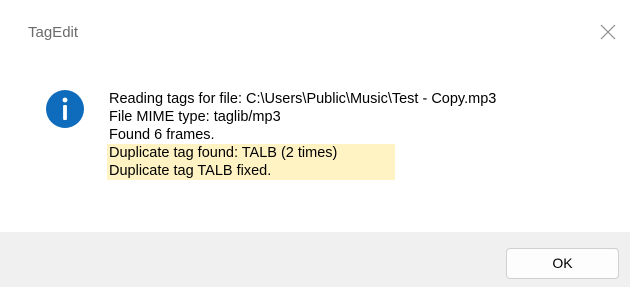 This screenshot has width=630, height=287. What do you see at coordinates (190, 171) in the screenshot?
I see `message-line-duplicate-fixed: Duplicate tag TALB fixed.` at bounding box center [190, 171].